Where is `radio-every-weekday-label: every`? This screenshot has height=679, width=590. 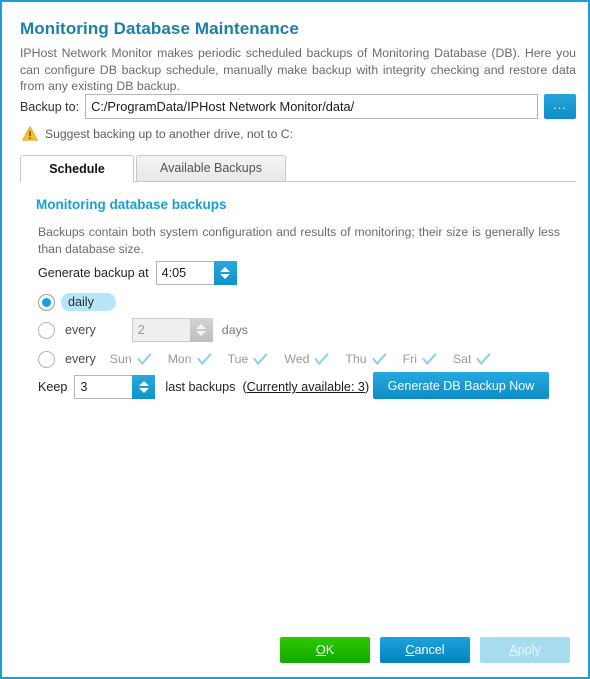 radio-every-weekday-label: every is located at coordinates (80, 359).